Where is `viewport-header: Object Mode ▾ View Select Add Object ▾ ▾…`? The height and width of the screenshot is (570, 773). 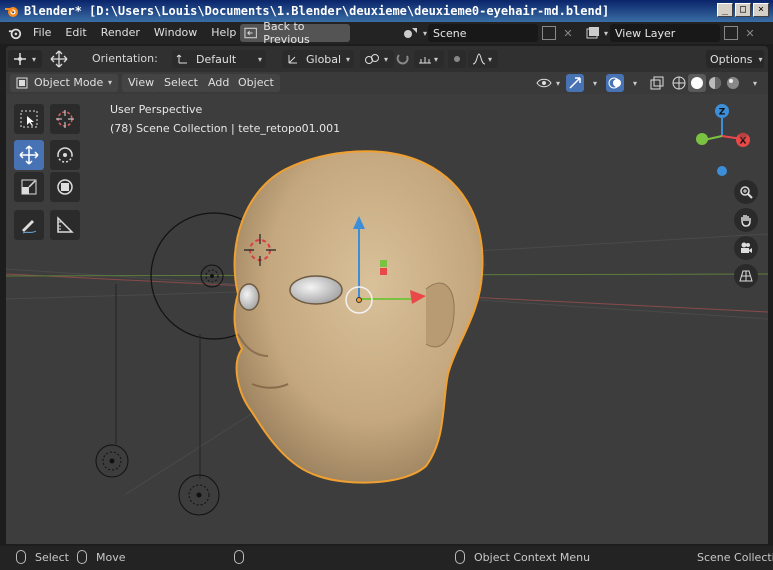
viewport-header: Object Mode ▾ View Select Add Object ▾ ▾… is located at coordinates (387, 83).